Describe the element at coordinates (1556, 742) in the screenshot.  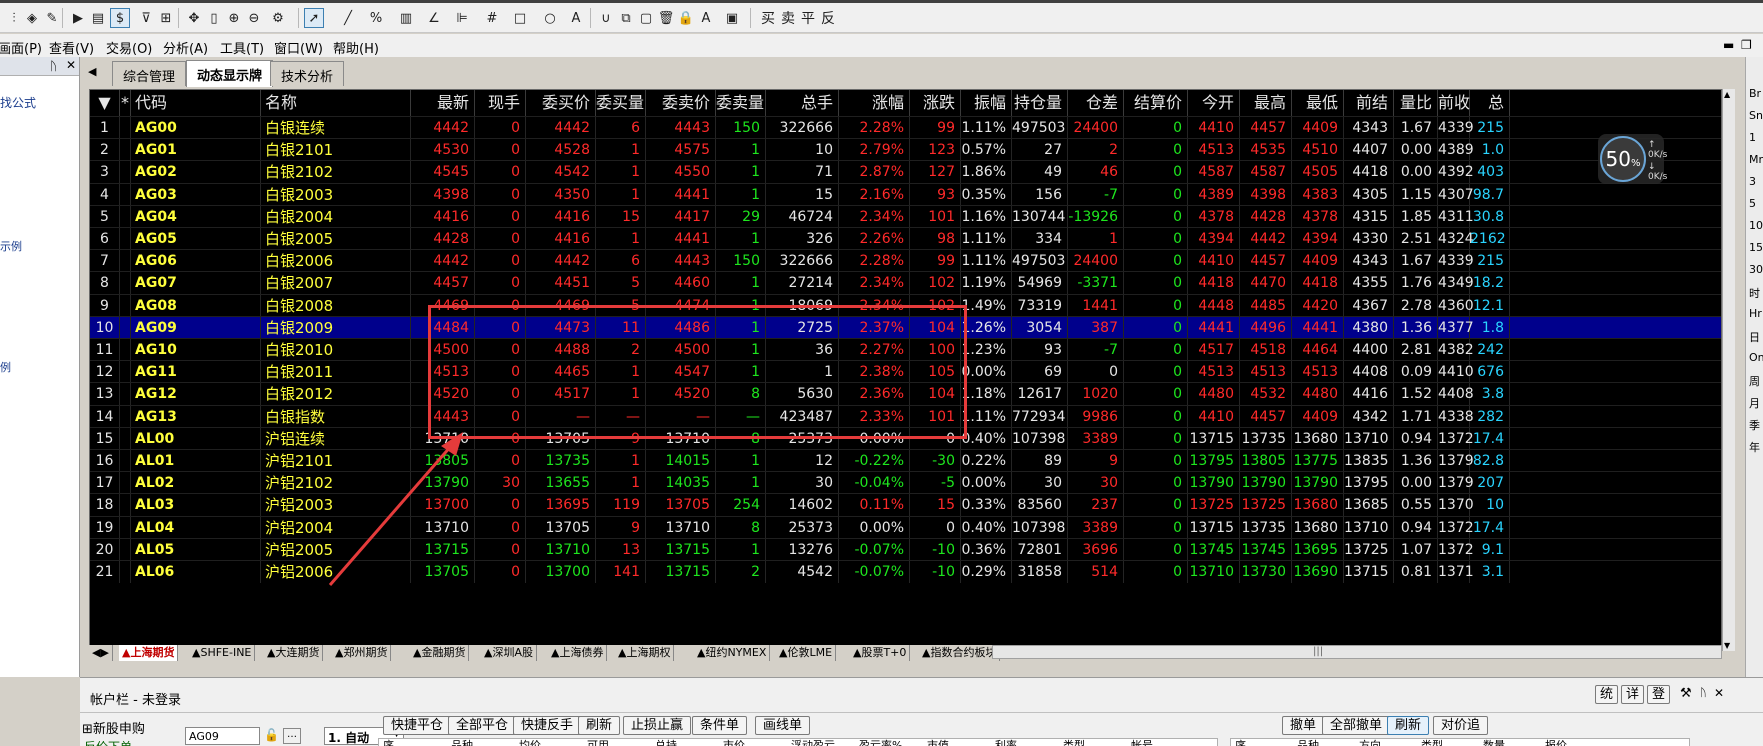
I see `column-header: 报价` at that location.